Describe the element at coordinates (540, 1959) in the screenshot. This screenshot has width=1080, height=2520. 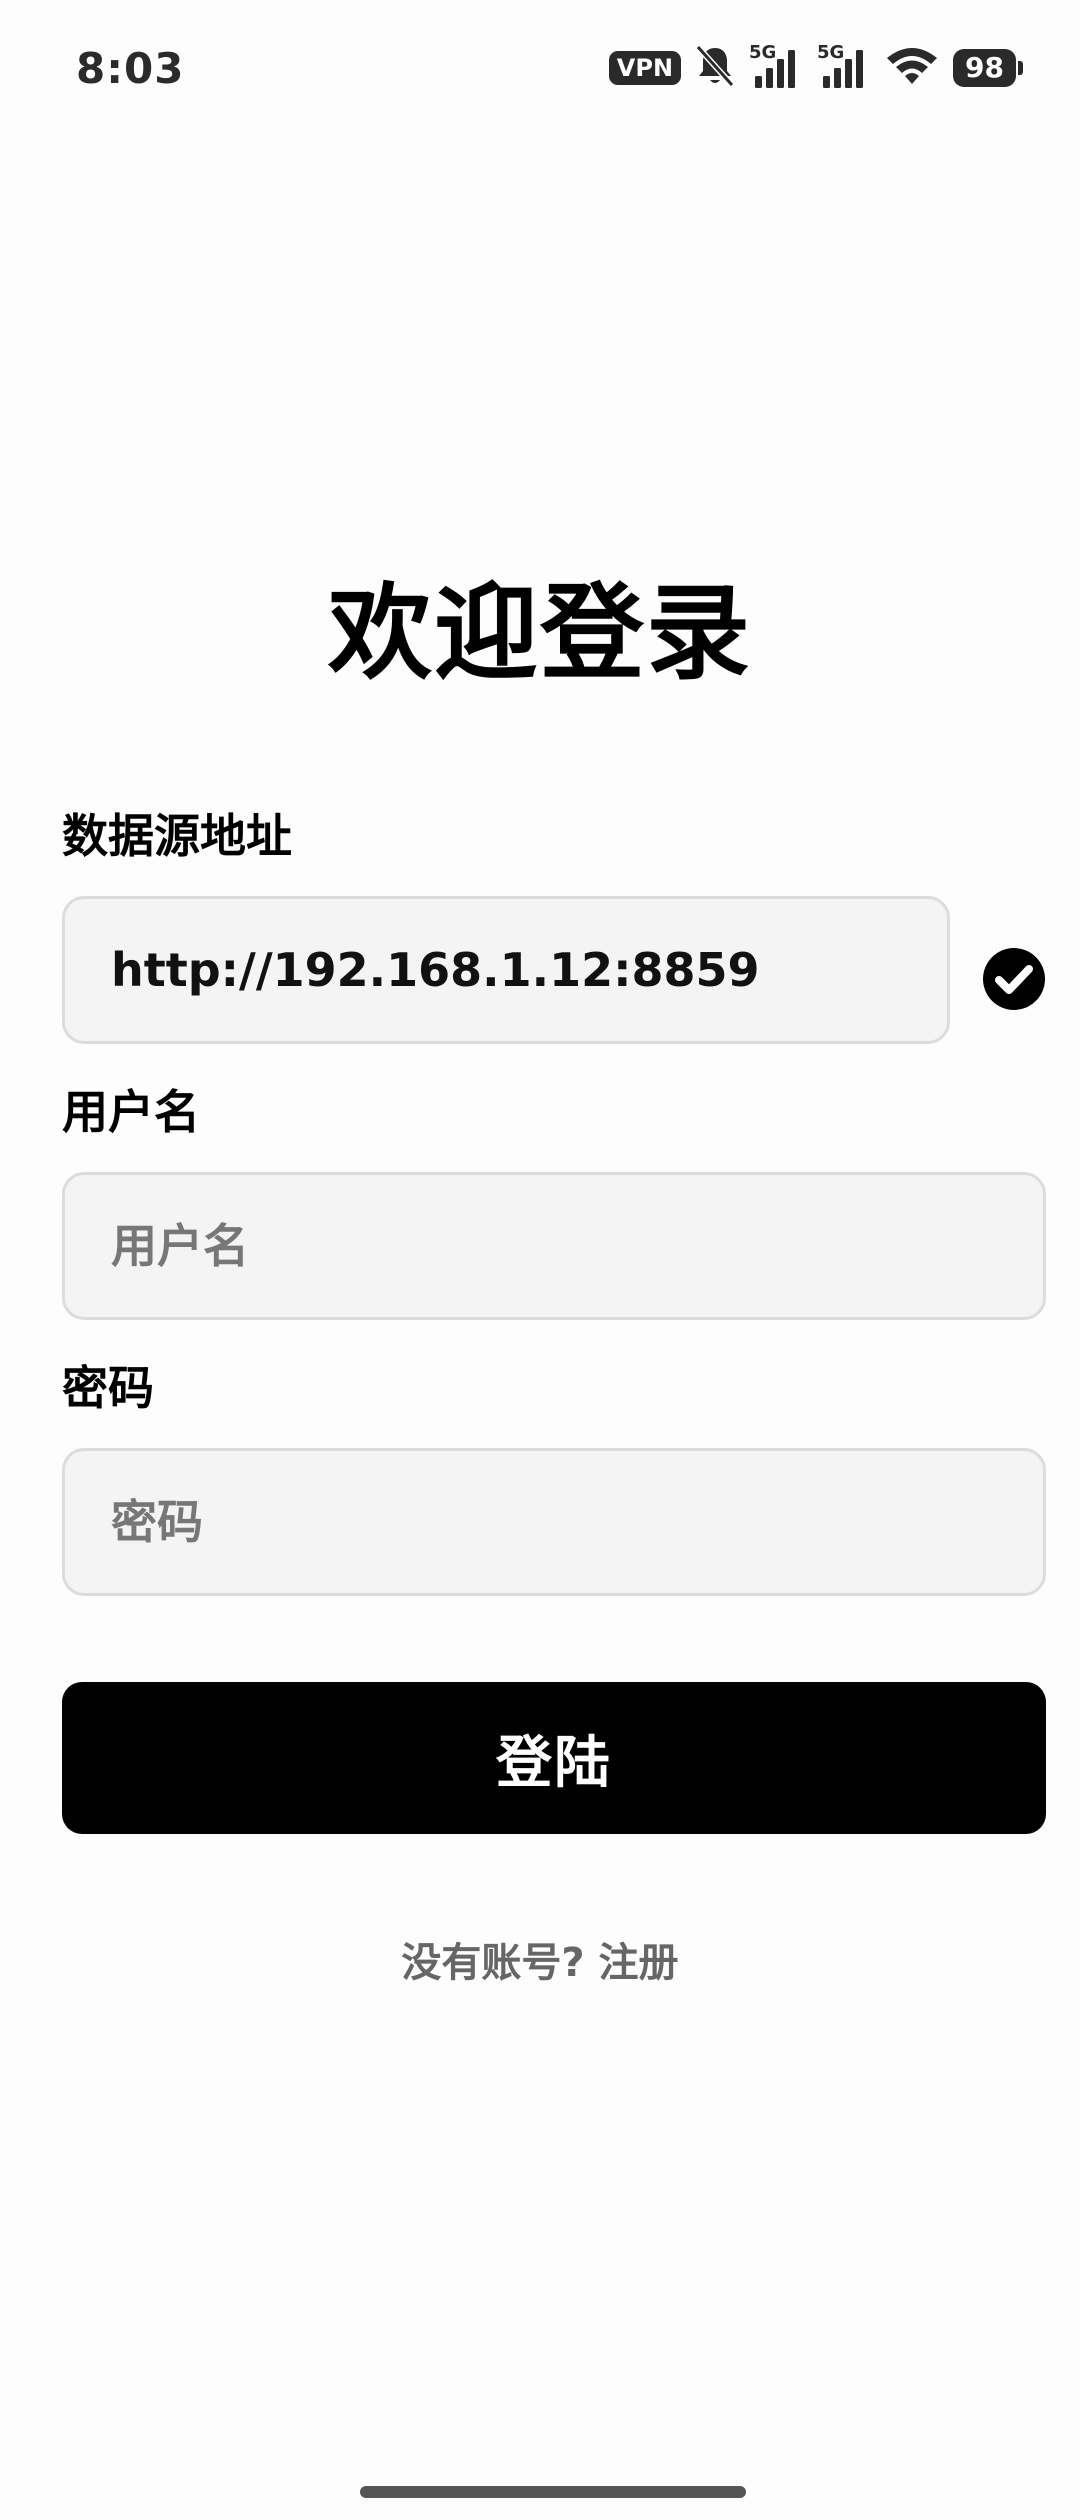
I see `register-link: 没有账号? 注册` at that location.